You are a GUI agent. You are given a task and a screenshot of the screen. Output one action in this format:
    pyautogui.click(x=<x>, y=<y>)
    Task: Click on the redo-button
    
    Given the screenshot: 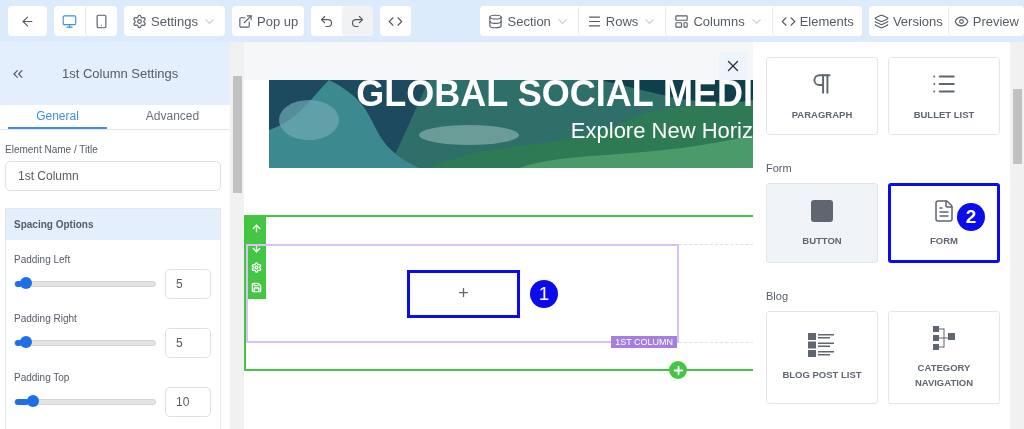 What is the action you would take?
    pyautogui.click(x=358, y=21)
    